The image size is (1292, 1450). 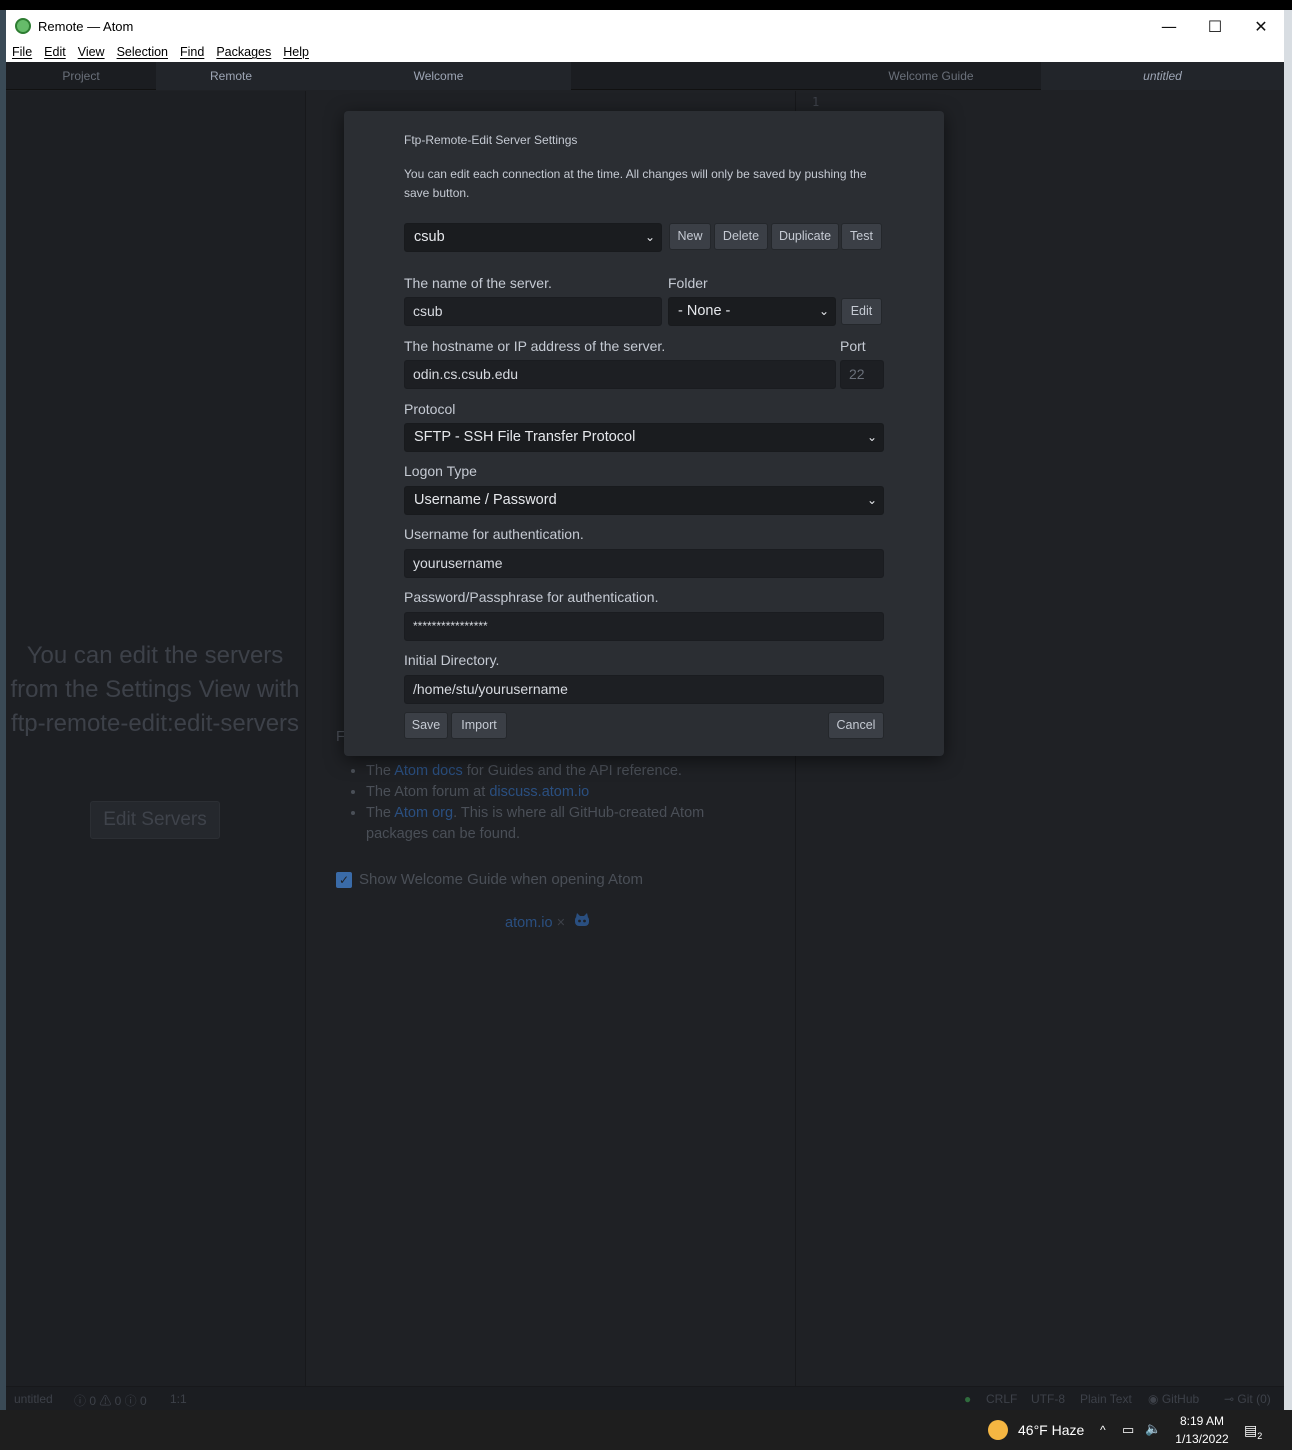 What do you see at coordinates (805, 236) in the screenshot?
I see `duplicate-button: Duplicate` at bounding box center [805, 236].